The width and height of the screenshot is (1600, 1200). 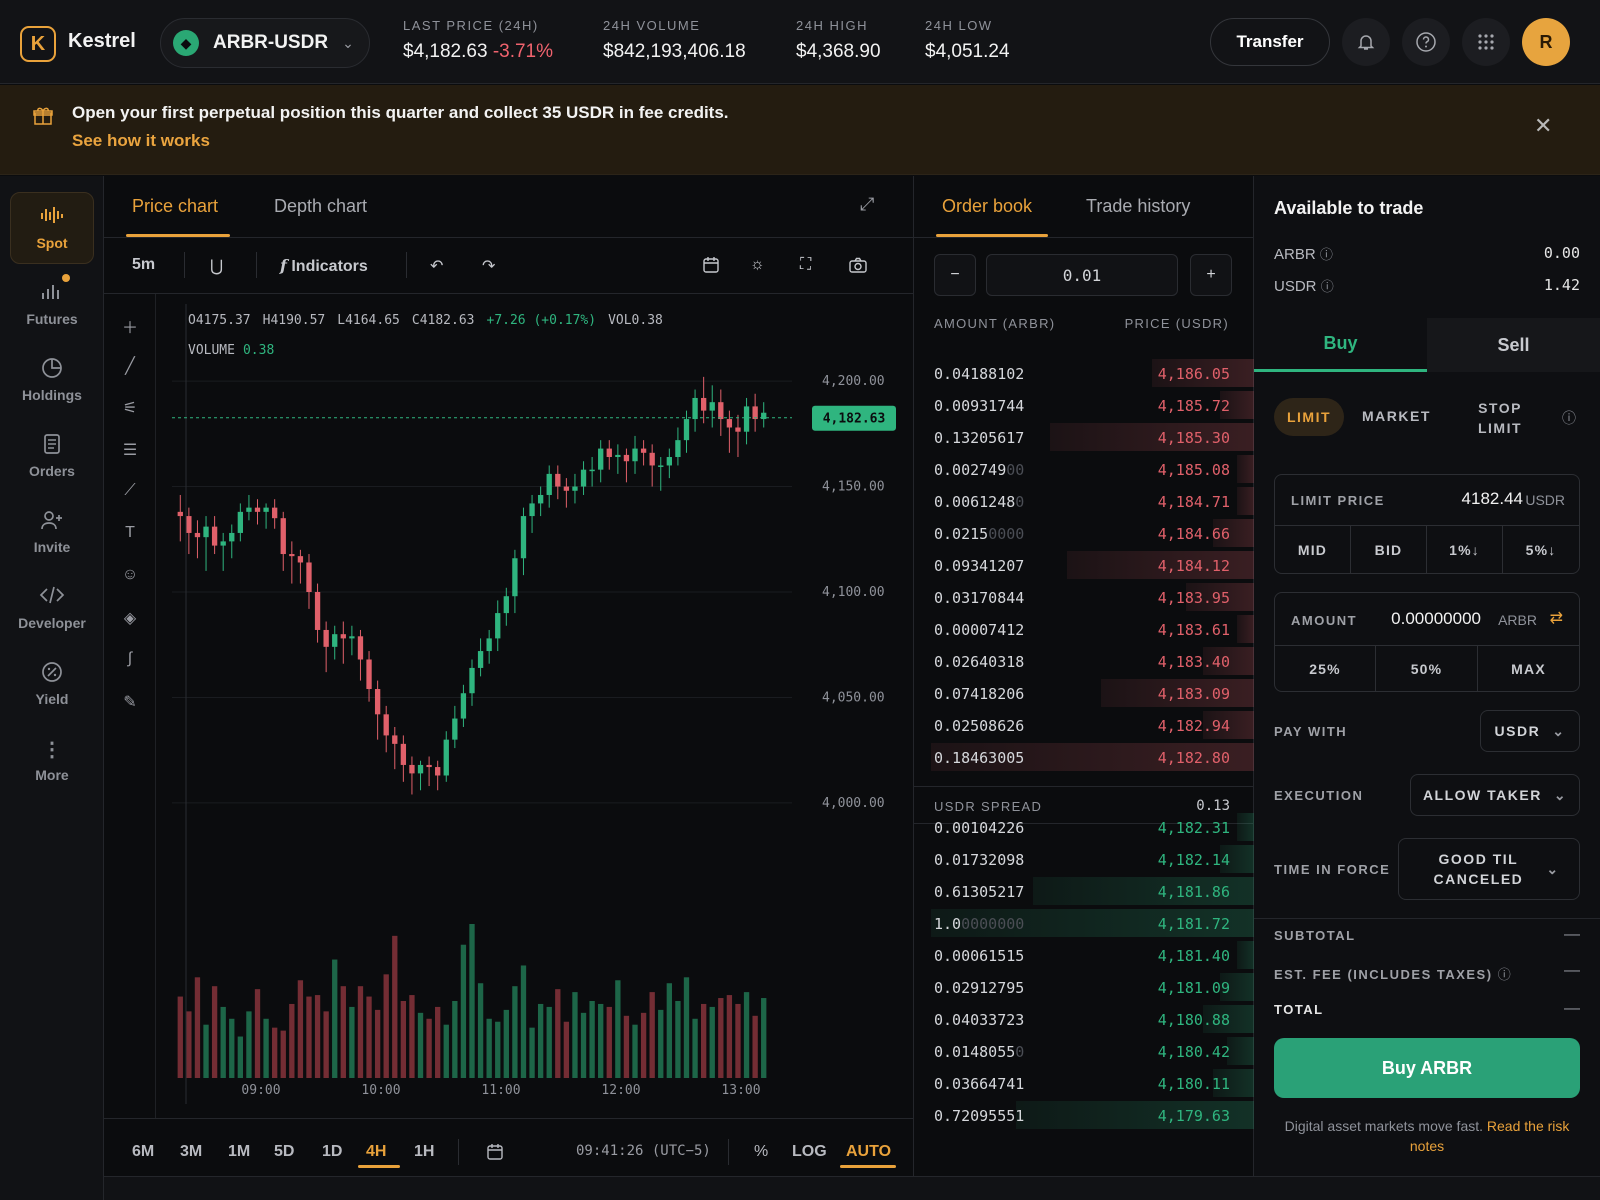 I want to click on bid-row: 1.00000000 4,181.72, so click(x=1084, y=923).